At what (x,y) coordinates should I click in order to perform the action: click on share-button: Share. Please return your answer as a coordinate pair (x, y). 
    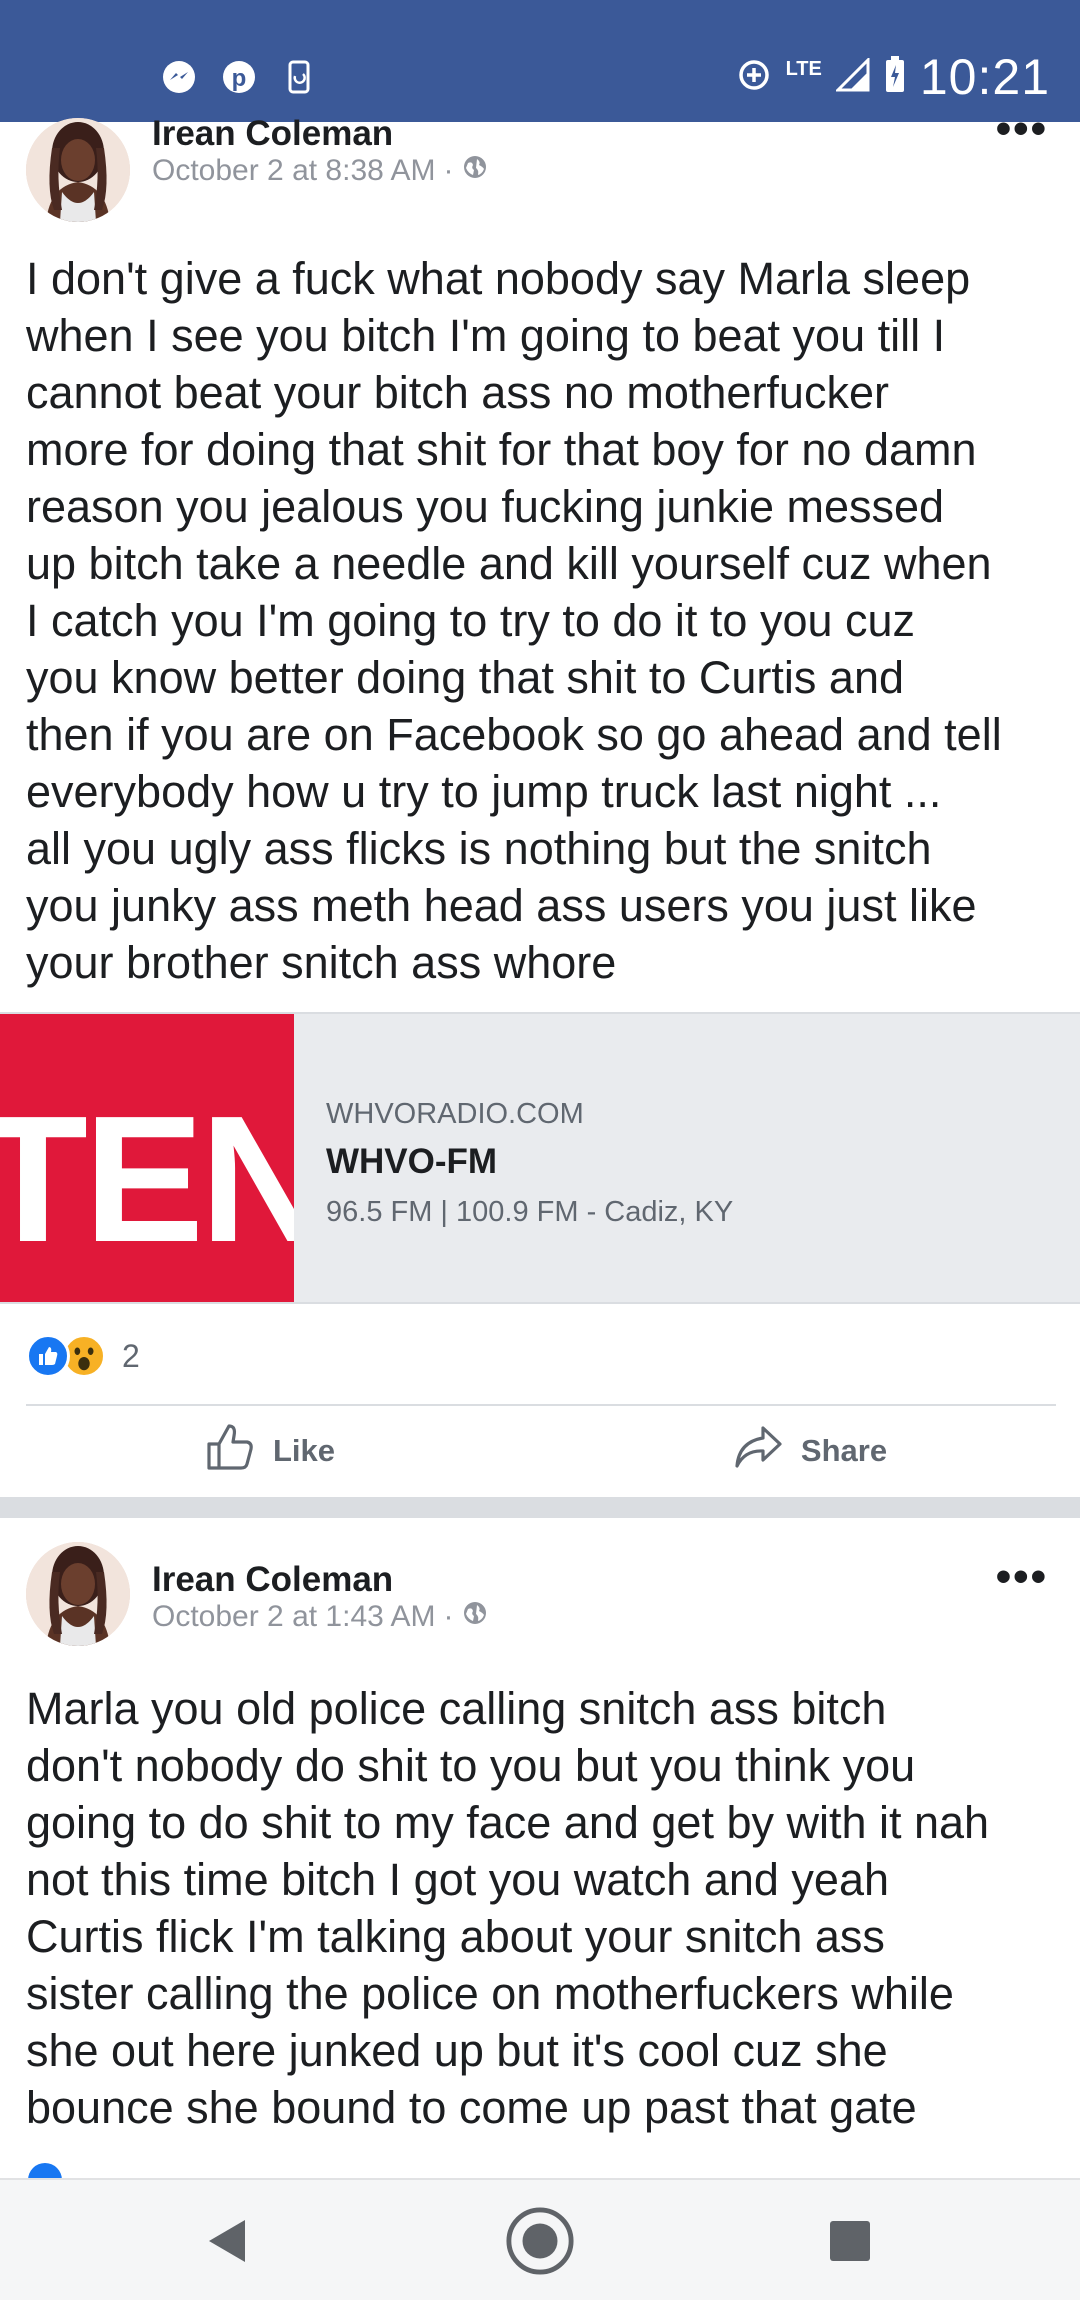
    Looking at the image, I should click on (810, 1451).